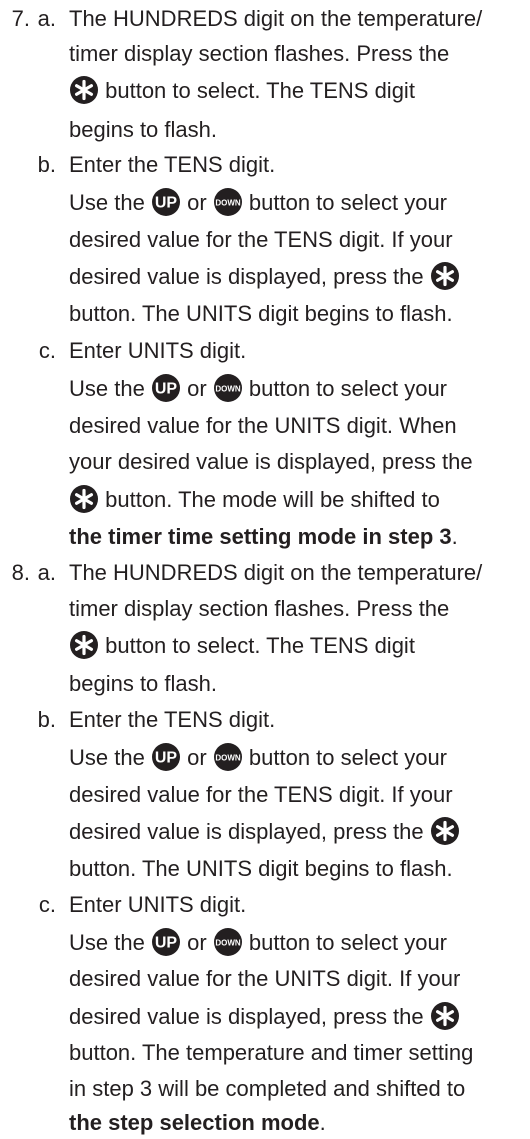 The image size is (530, 1139). What do you see at coordinates (194, 1122) in the screenshot?
I see `bold-emphasis: the step selection mode` at bounding box center [194, 1122].